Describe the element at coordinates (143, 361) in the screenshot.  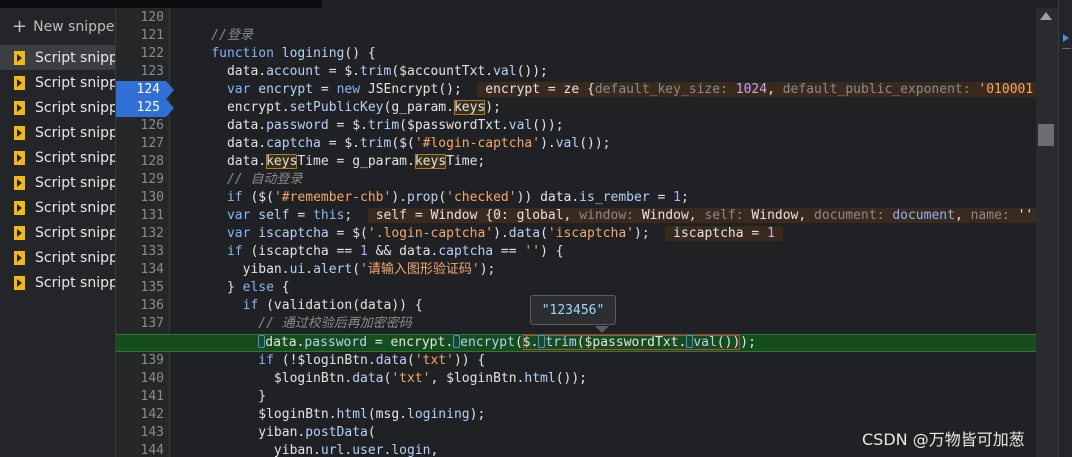
I see `line-number: 139` at that location.